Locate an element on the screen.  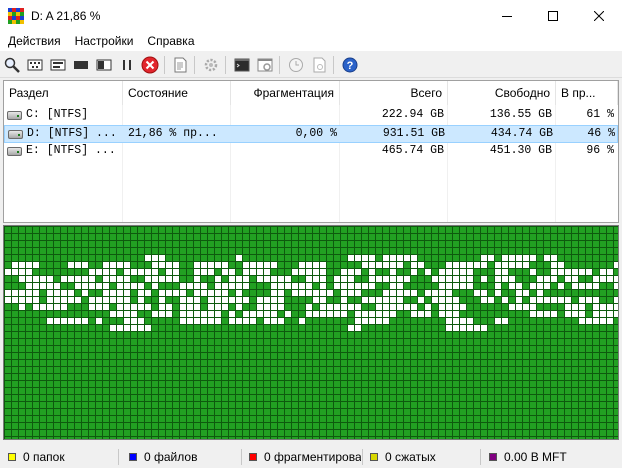
volume-row: C: [NTFS] 222.94 GB 136.55 GB 61 % is located at coordinates (311, 116).